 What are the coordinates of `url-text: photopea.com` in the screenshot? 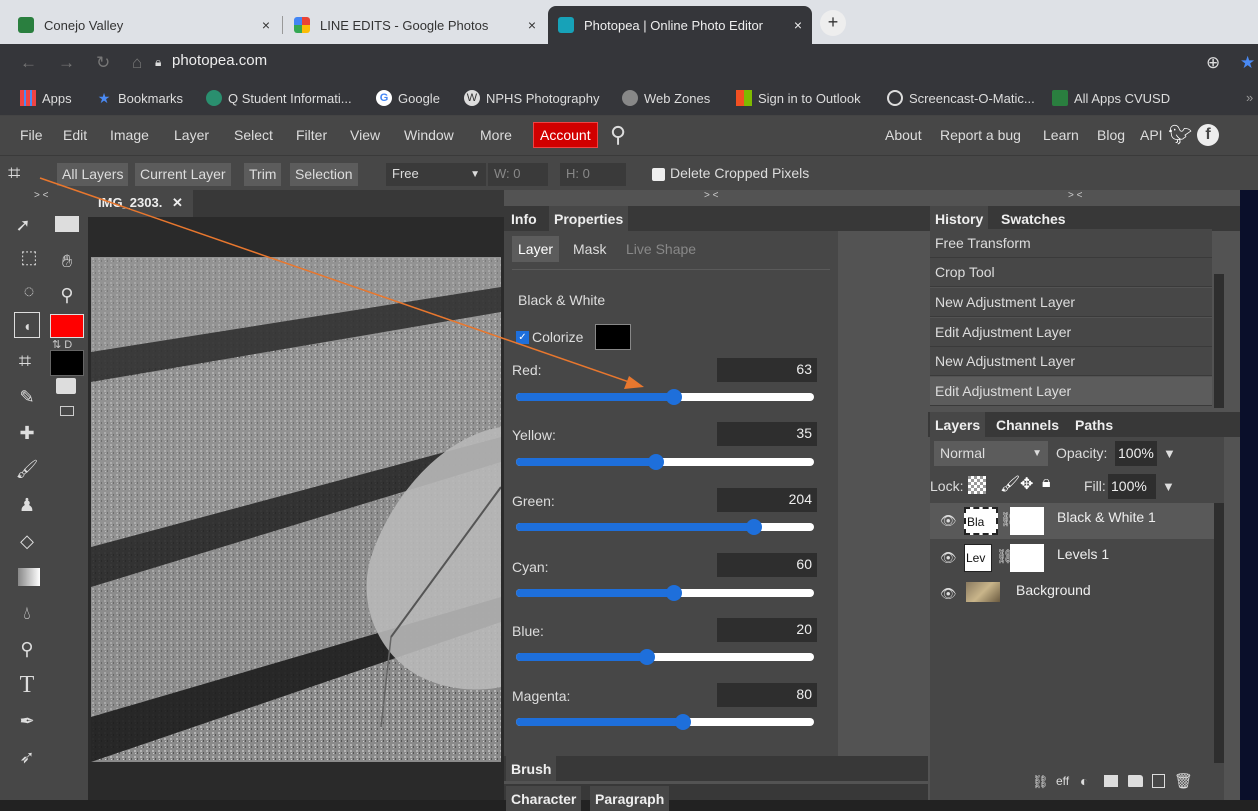 It's located at (219, 60).